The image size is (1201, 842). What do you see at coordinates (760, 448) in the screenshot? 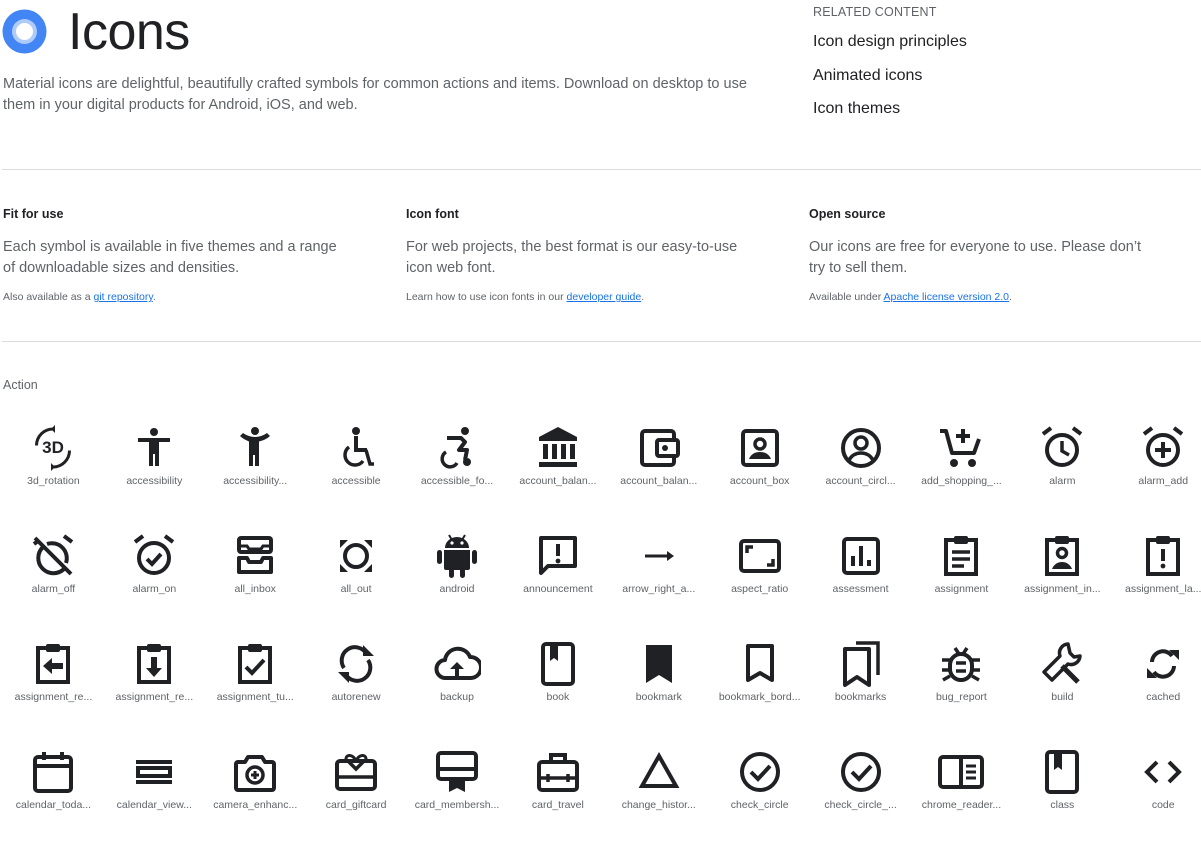
I see `account-box-icon` at bounding box center [760, 448].